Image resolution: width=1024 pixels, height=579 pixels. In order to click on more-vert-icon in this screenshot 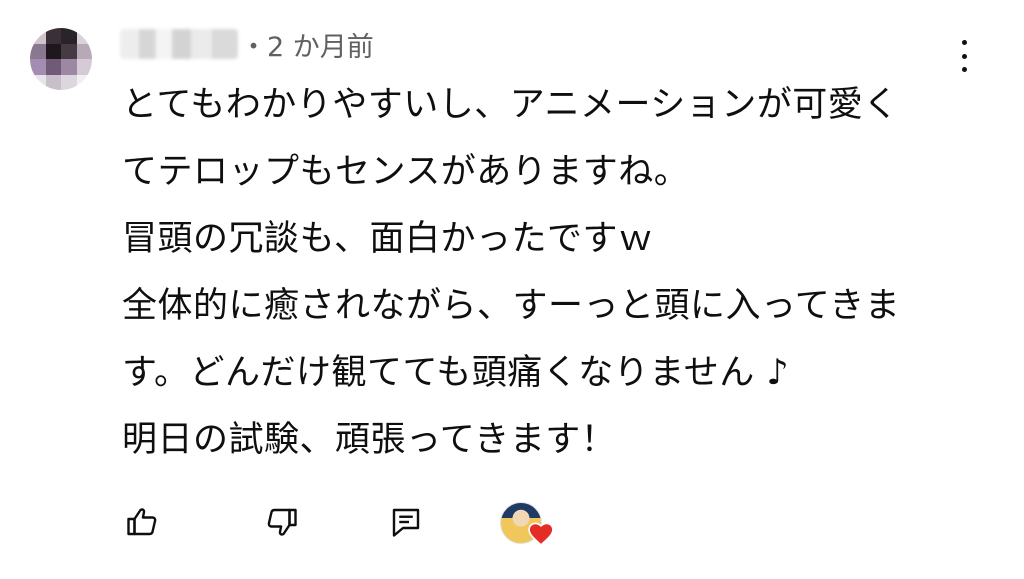, I will do `click(964, 56)`.